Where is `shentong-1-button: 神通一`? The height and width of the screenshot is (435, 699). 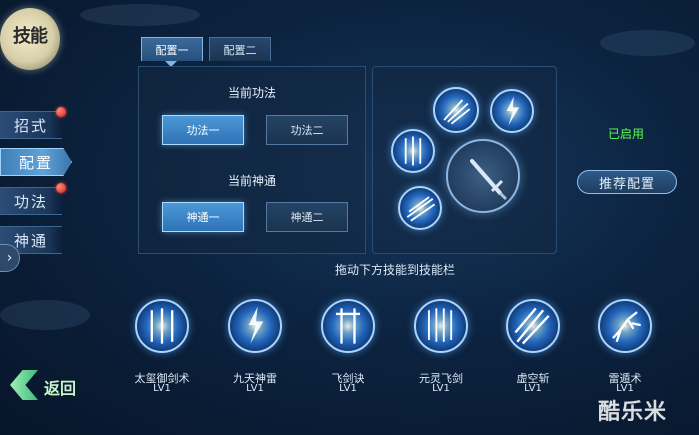
shentong-1-button: 神通一 is located at coordinates (203, 217).